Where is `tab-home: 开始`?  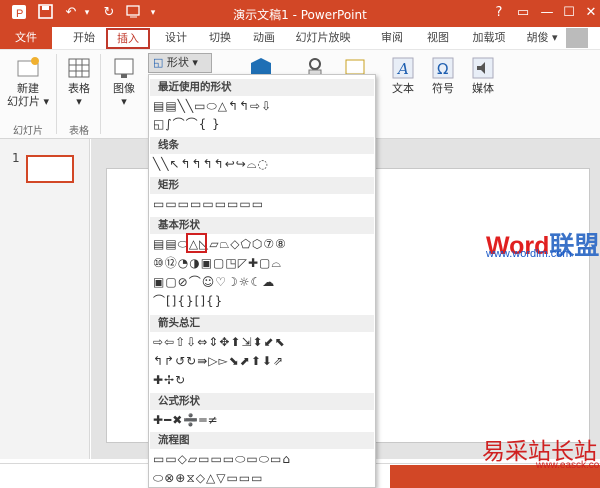 tab-home: 开始 is located at coordinates (84, 39).